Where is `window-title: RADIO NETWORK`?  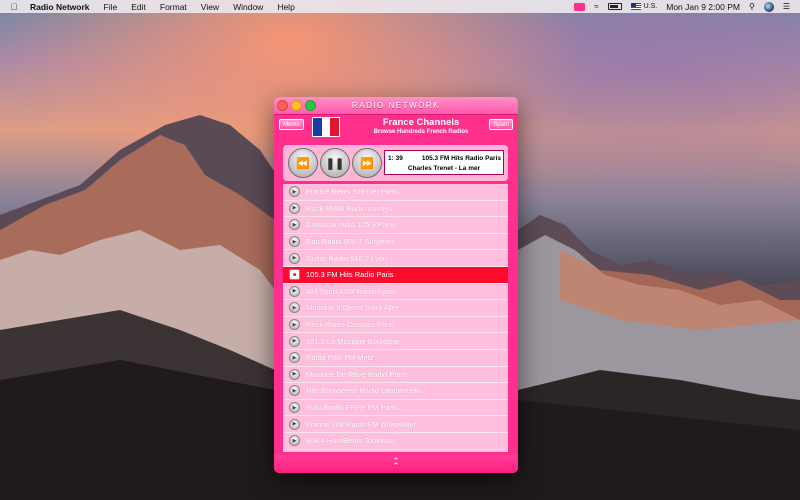 window-title: RADIO NETWORK is located at coordinates (396, 105).